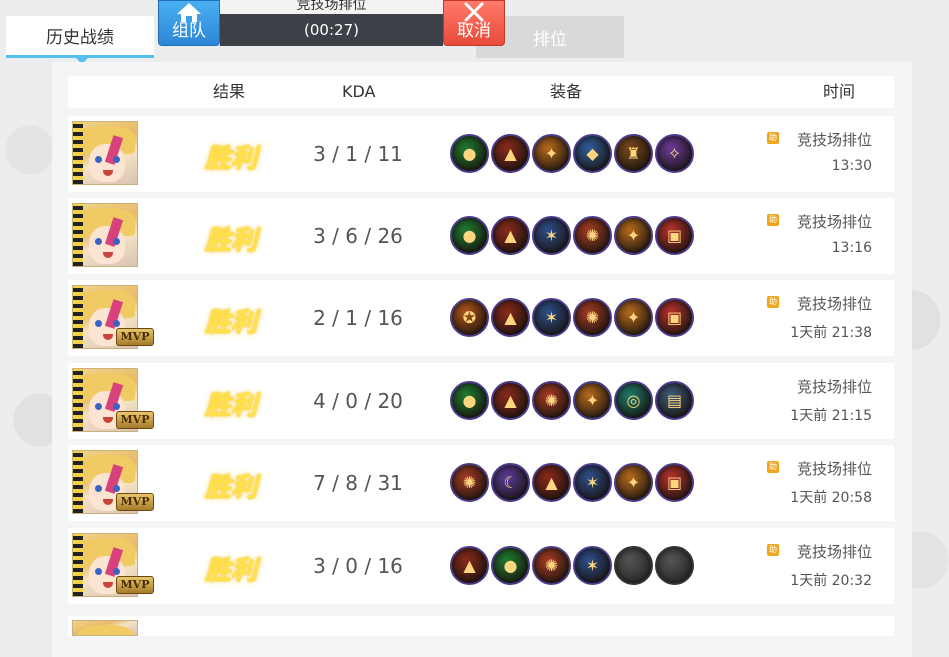  What do you see at coordinates (831, 416) in the screenshot?
I see `match-time: 1天前 21:15` at bounding box center [831, 416].